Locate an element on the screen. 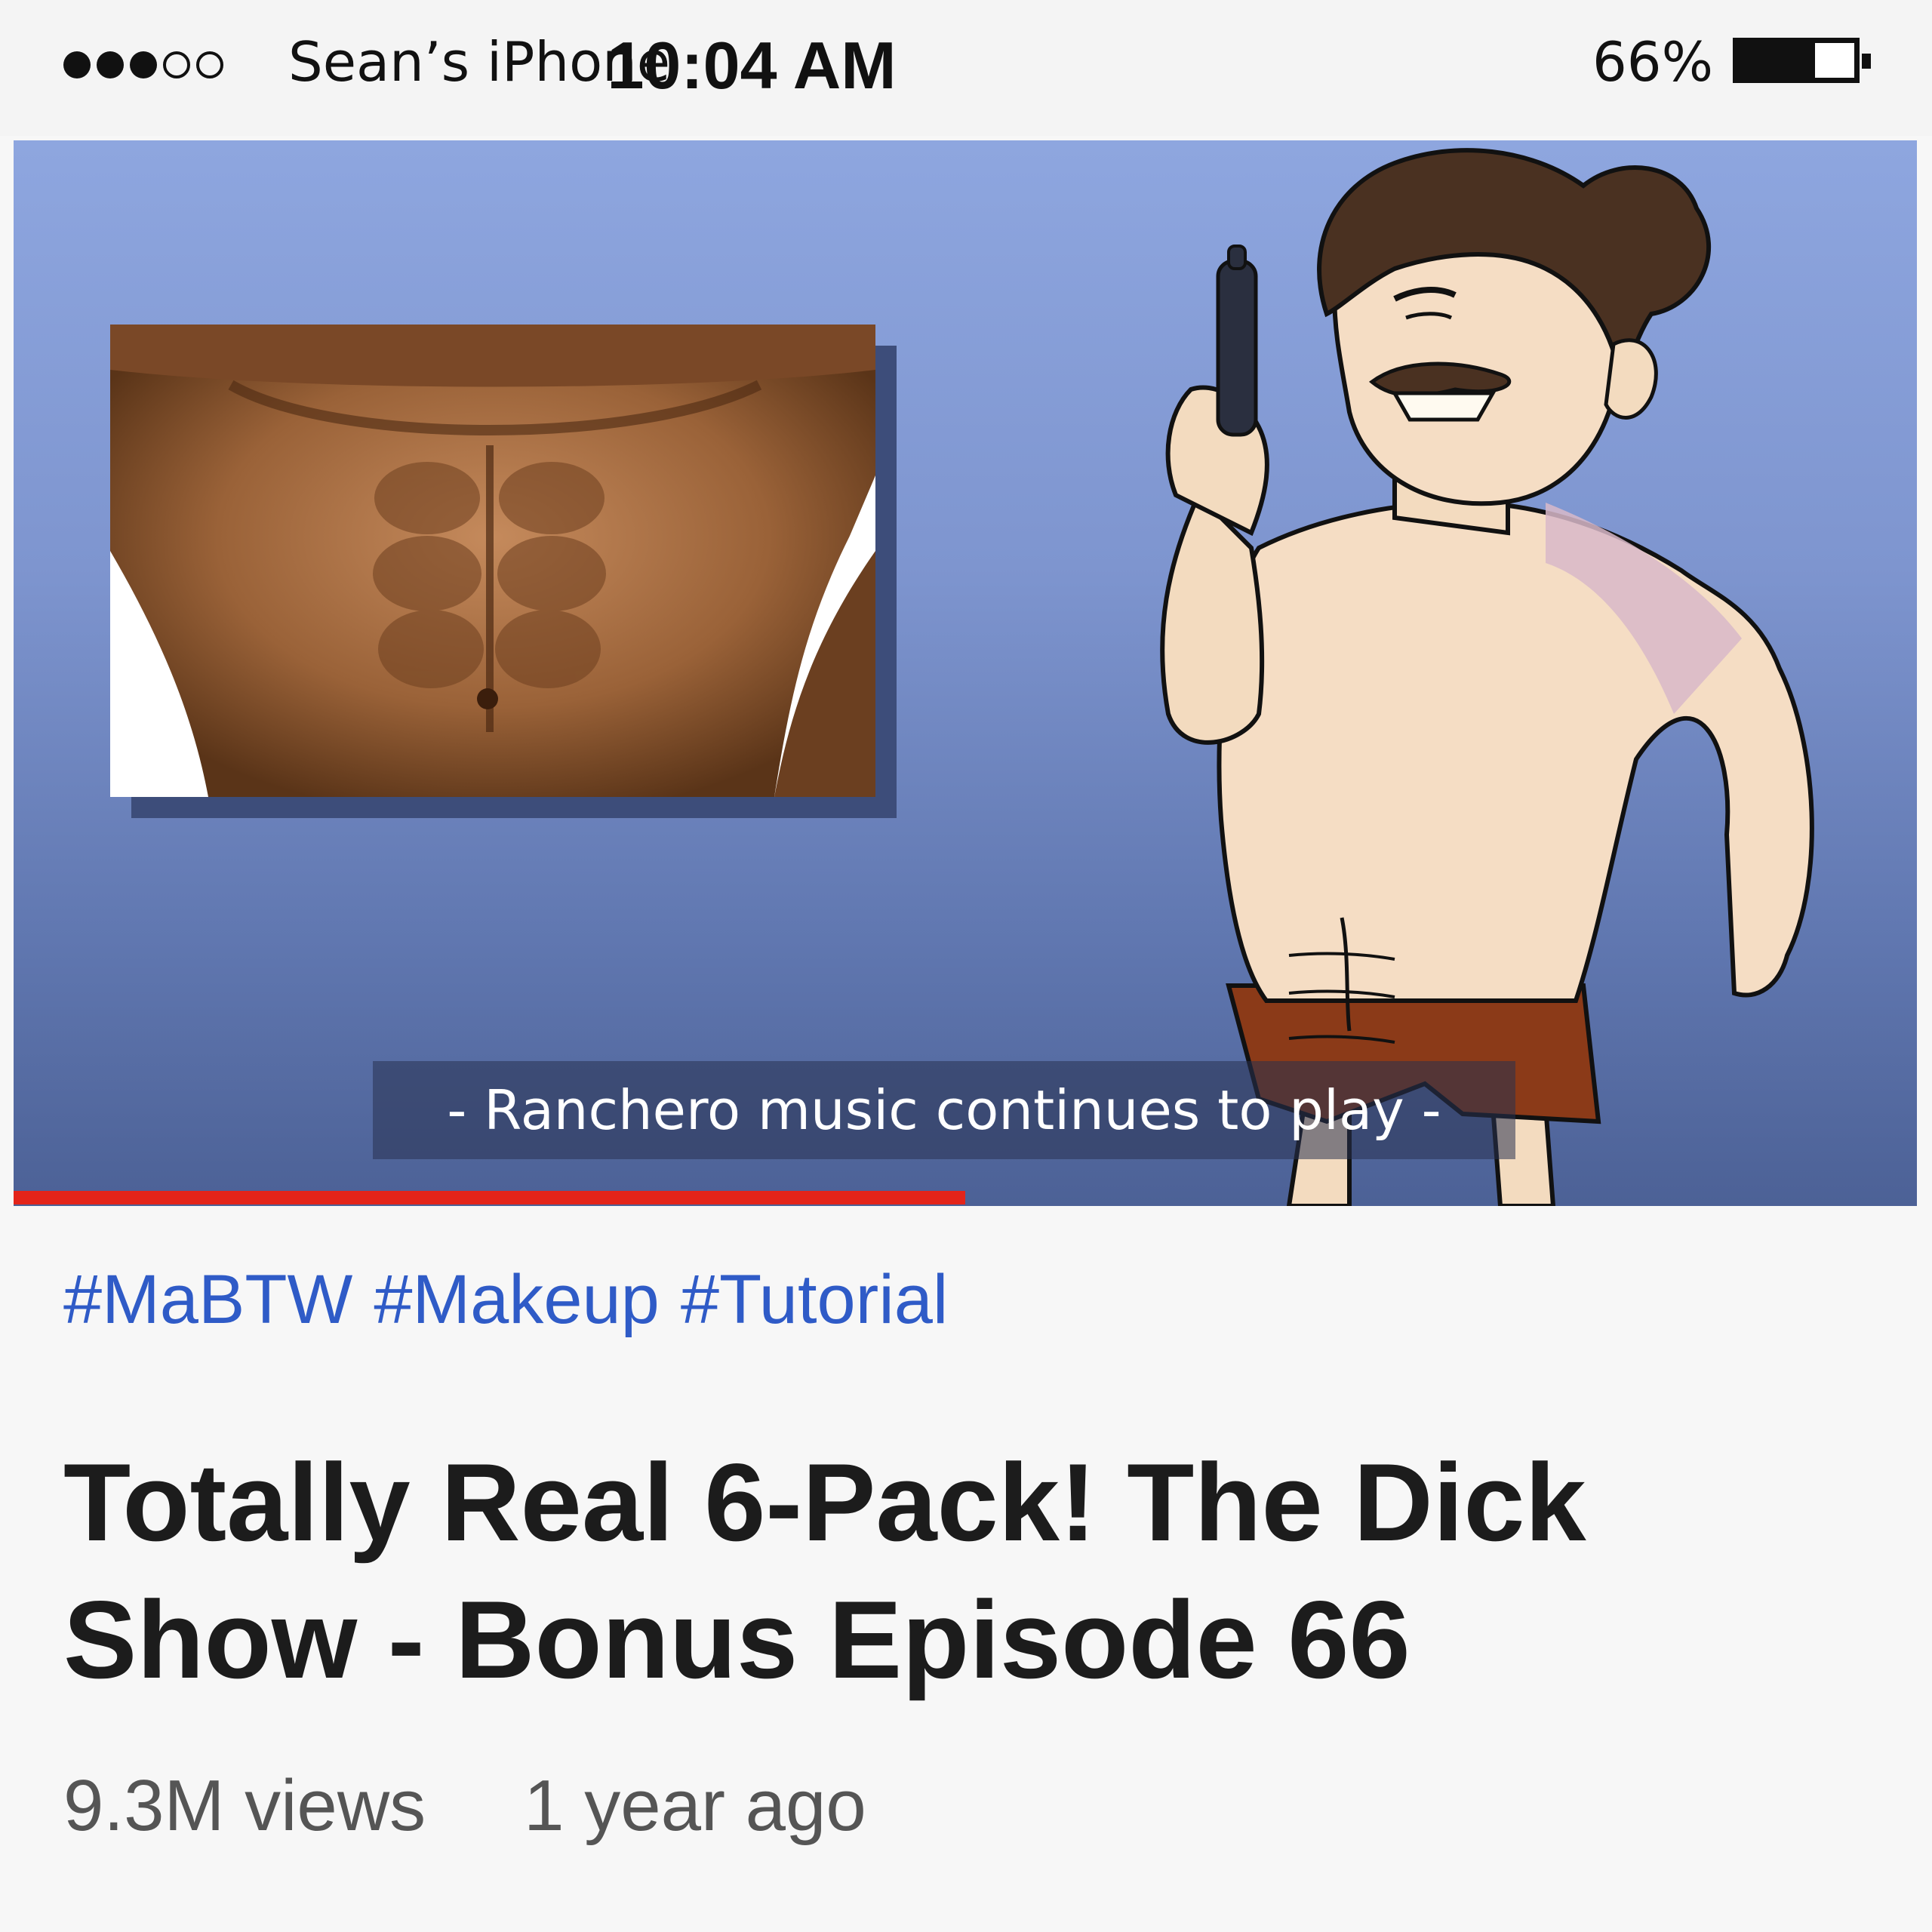  hashtag-mabtw: #MaBTW is located at coordinates (207, 1300).